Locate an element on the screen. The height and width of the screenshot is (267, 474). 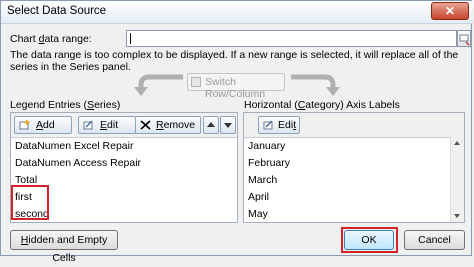
list-item: February is located at coordinates (268, 163).